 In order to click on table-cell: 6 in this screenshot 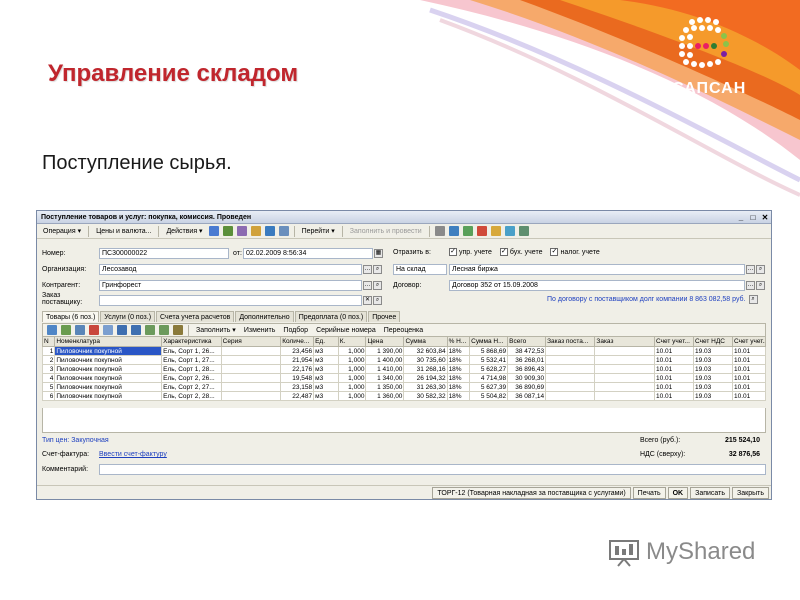, I will do `click(48, 396)`.